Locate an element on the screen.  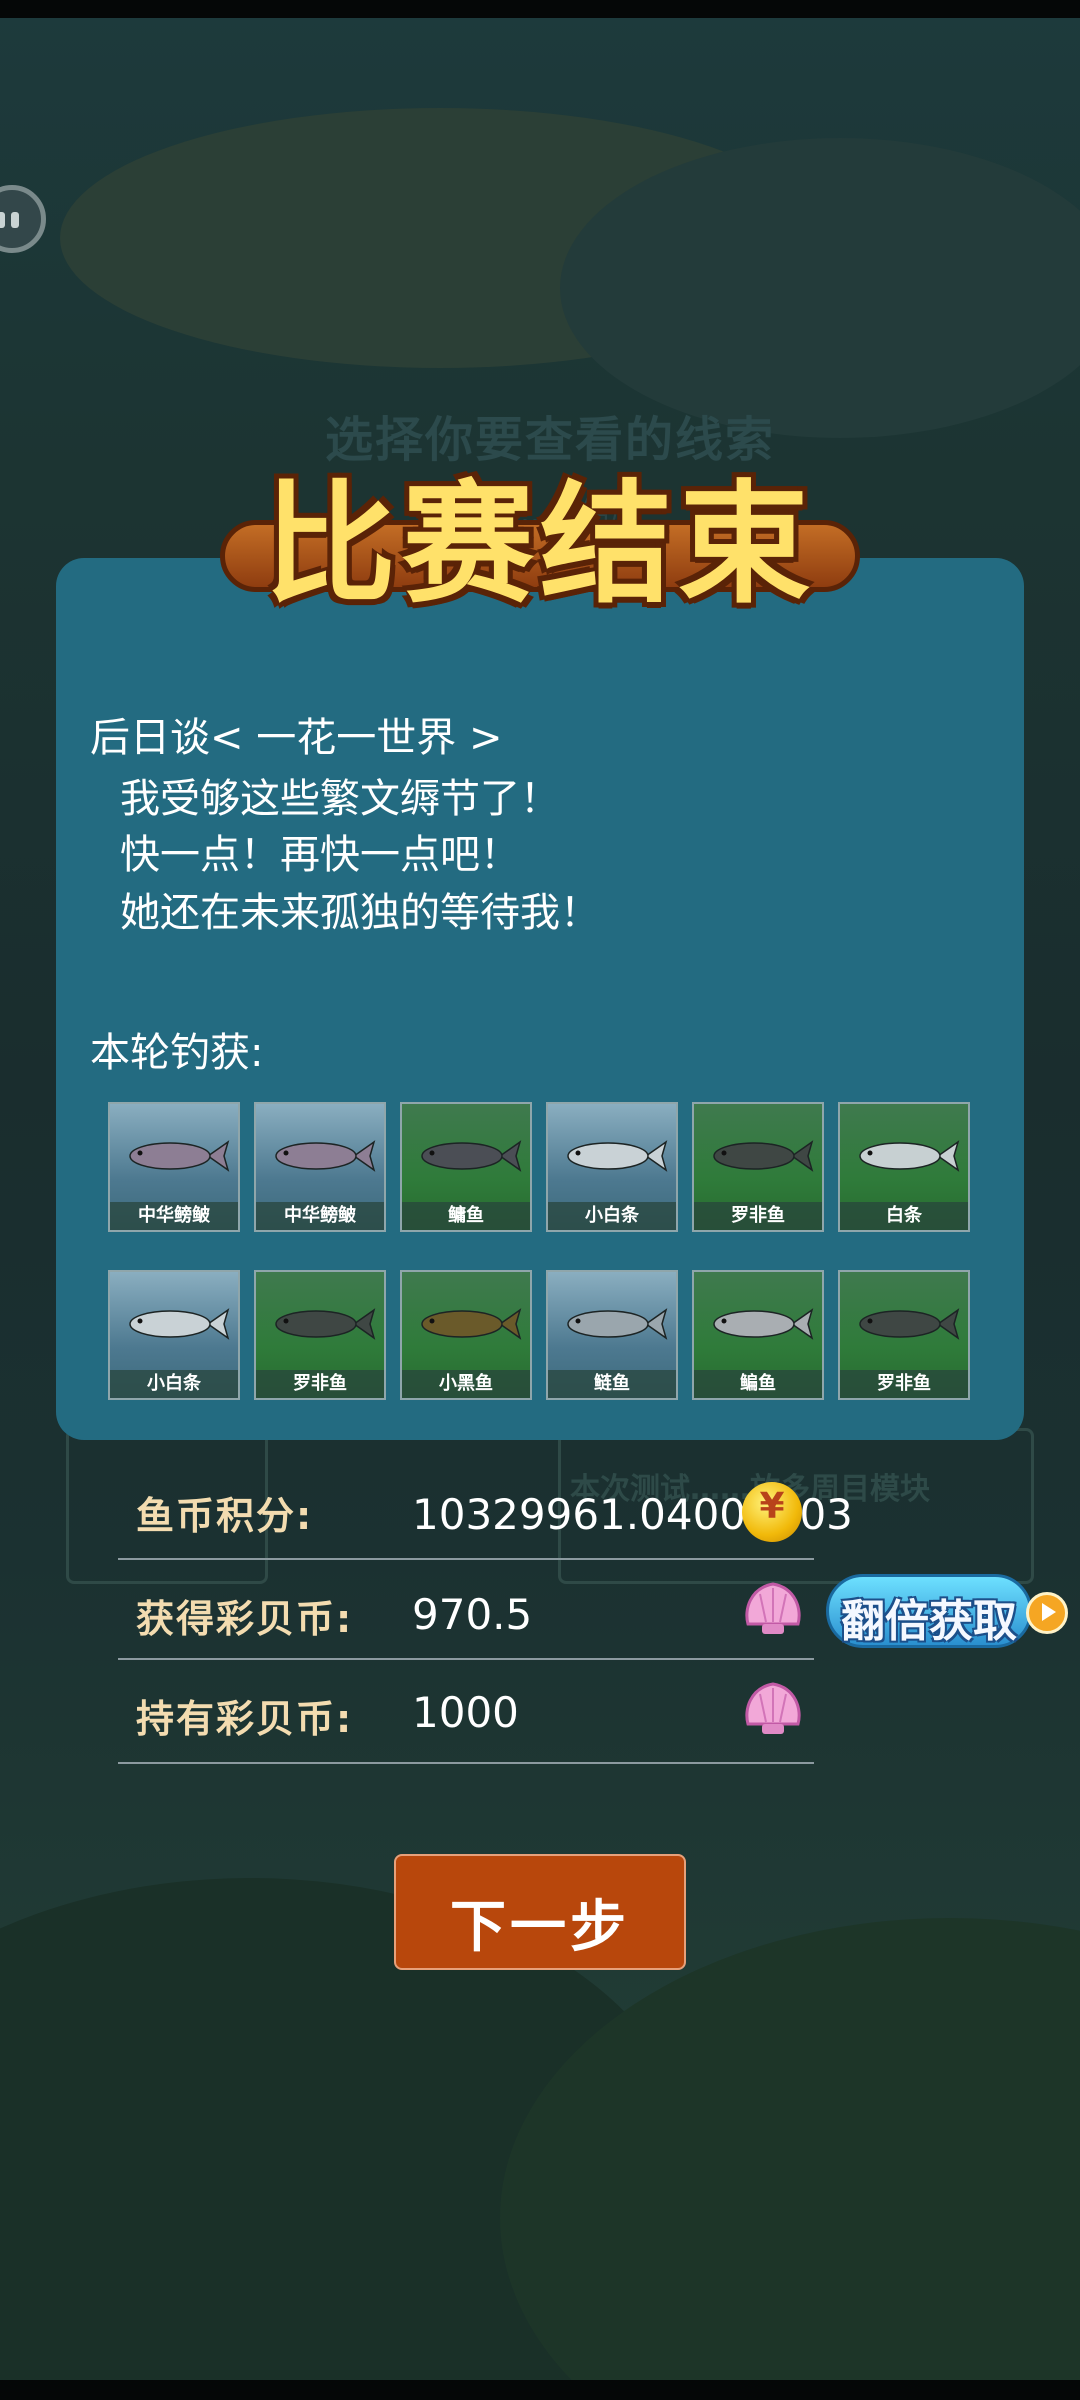
fish-card: 鲢鱼 is located at coordinates (612, 1335).